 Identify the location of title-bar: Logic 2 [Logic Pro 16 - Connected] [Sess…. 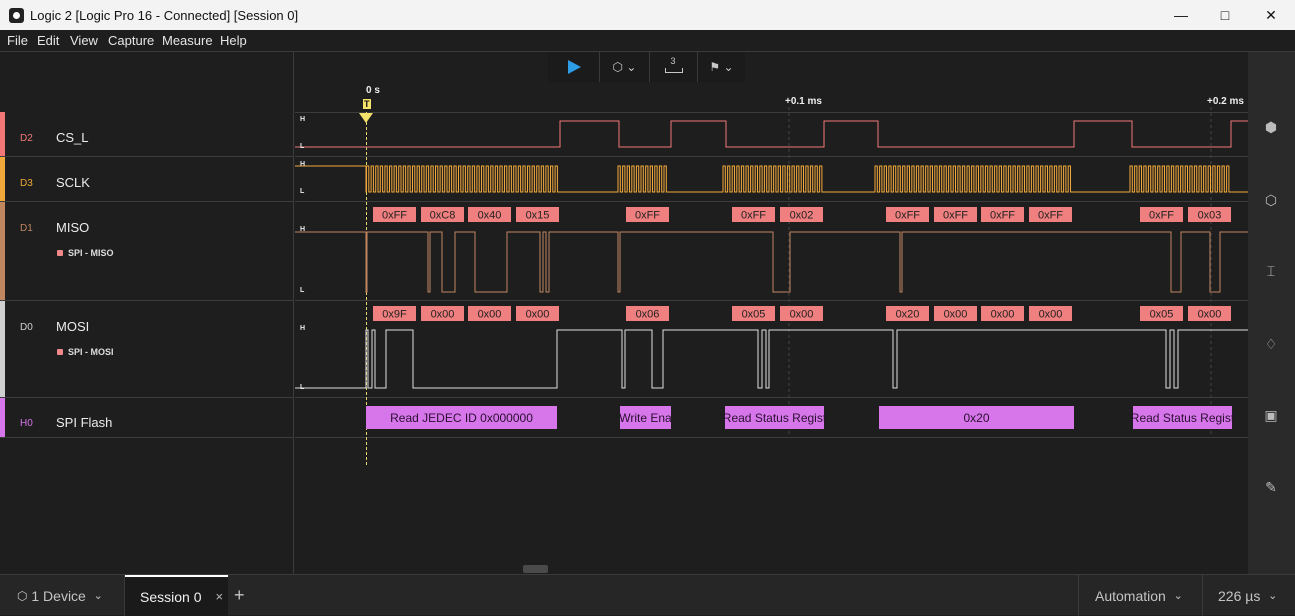
(647, 15).